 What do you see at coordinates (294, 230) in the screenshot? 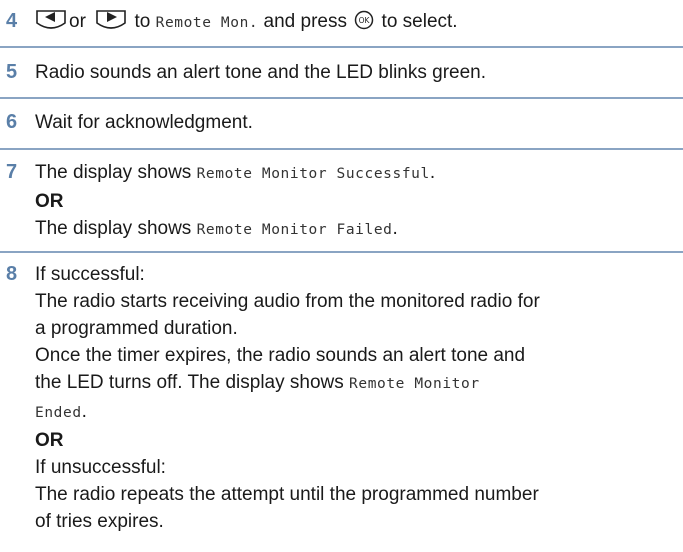
I see `display-message: Remote Monitor Failed` at bounding box center [294, 230].